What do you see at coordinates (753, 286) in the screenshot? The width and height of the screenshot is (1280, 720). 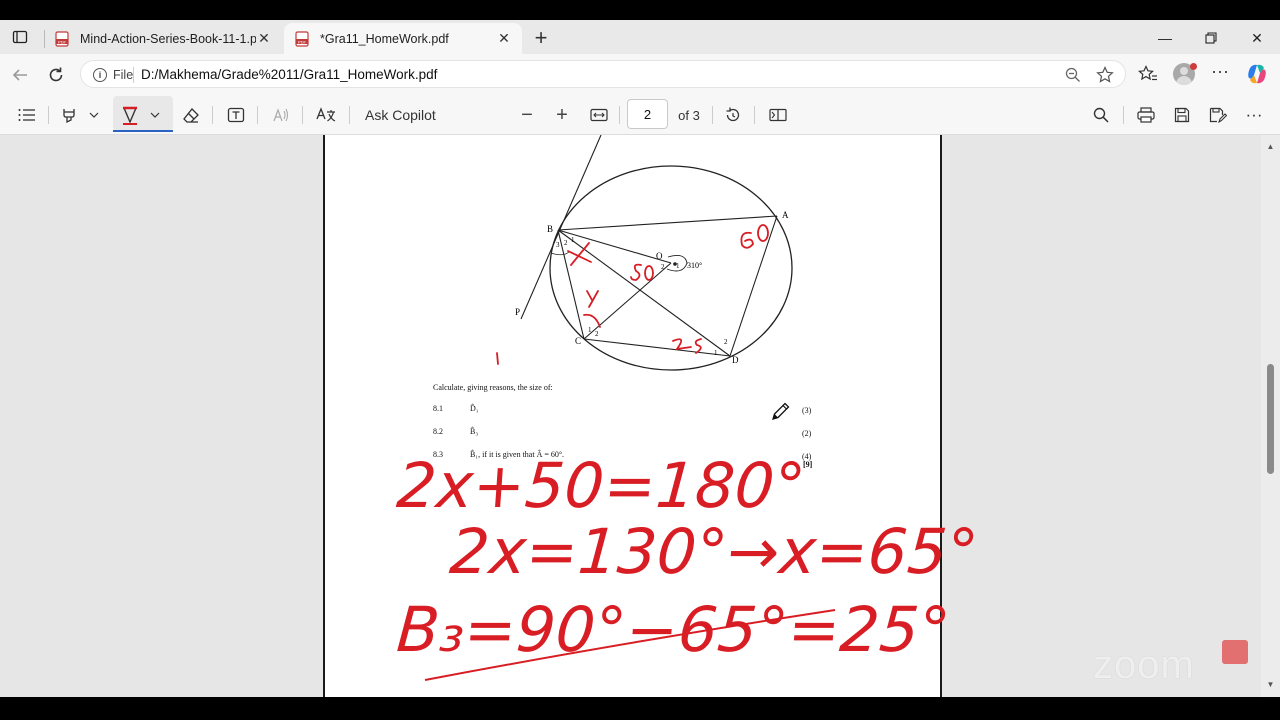 I see `chord-DA` at bounding box center [753, 286].